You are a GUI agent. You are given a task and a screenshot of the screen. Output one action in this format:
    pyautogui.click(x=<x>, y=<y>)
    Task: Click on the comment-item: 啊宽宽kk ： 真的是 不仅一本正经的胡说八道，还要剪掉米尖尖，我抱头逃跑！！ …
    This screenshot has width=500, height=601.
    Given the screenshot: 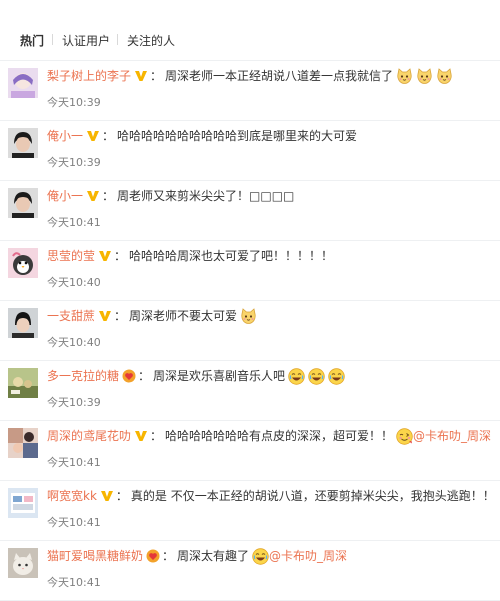 What is the action you would take?
    pyautogui.click(x=250, y=510)
    